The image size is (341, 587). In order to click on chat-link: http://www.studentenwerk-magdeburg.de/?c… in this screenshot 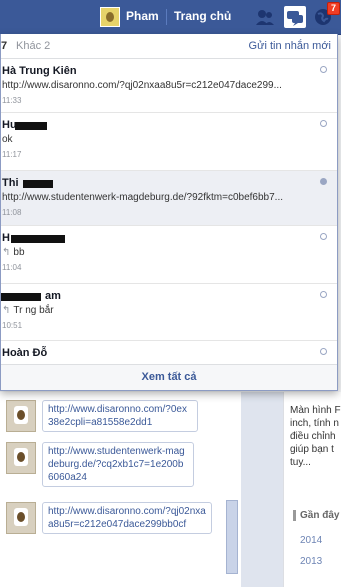, I will do `click(118, 464)`.